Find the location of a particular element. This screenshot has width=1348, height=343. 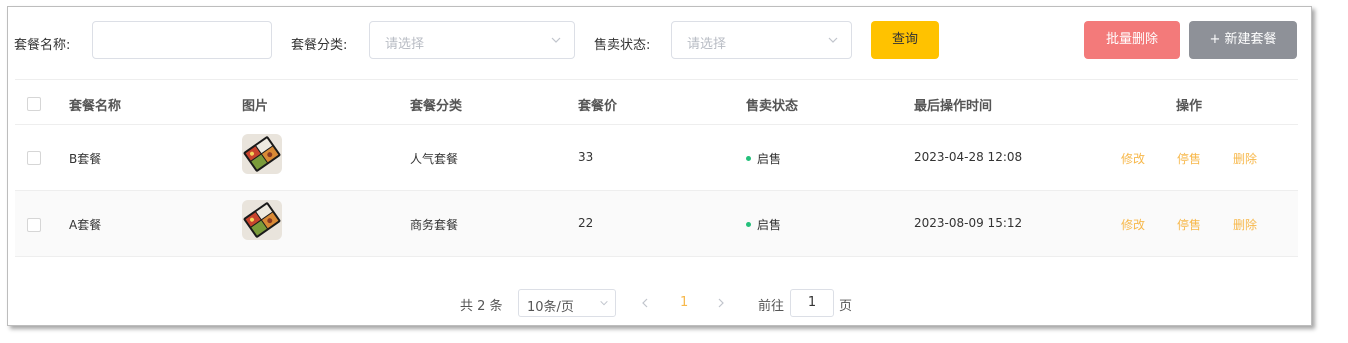

status-select: 请选择 is located at coordinates (761, 40).